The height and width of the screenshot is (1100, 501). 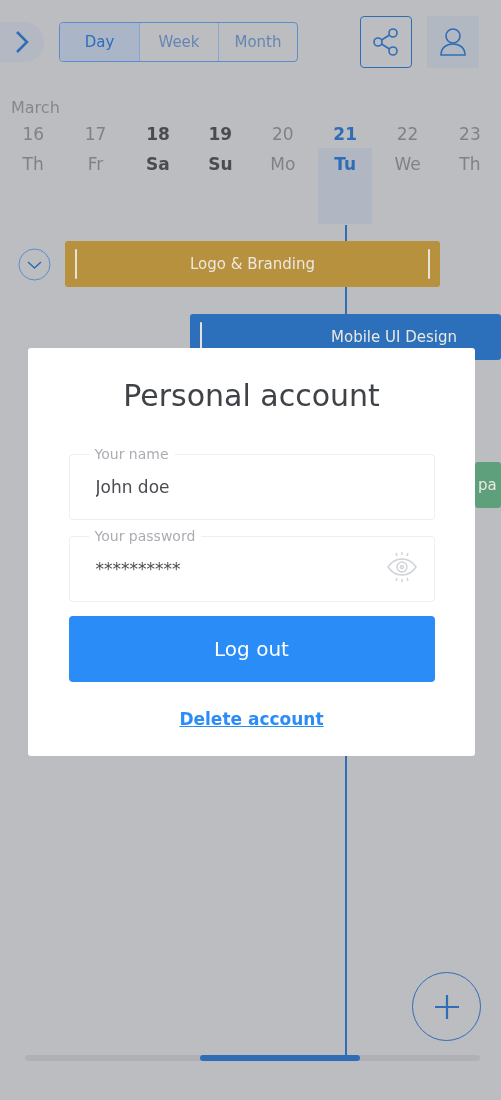 I want to click on next-button, so click(x=22, y=42).